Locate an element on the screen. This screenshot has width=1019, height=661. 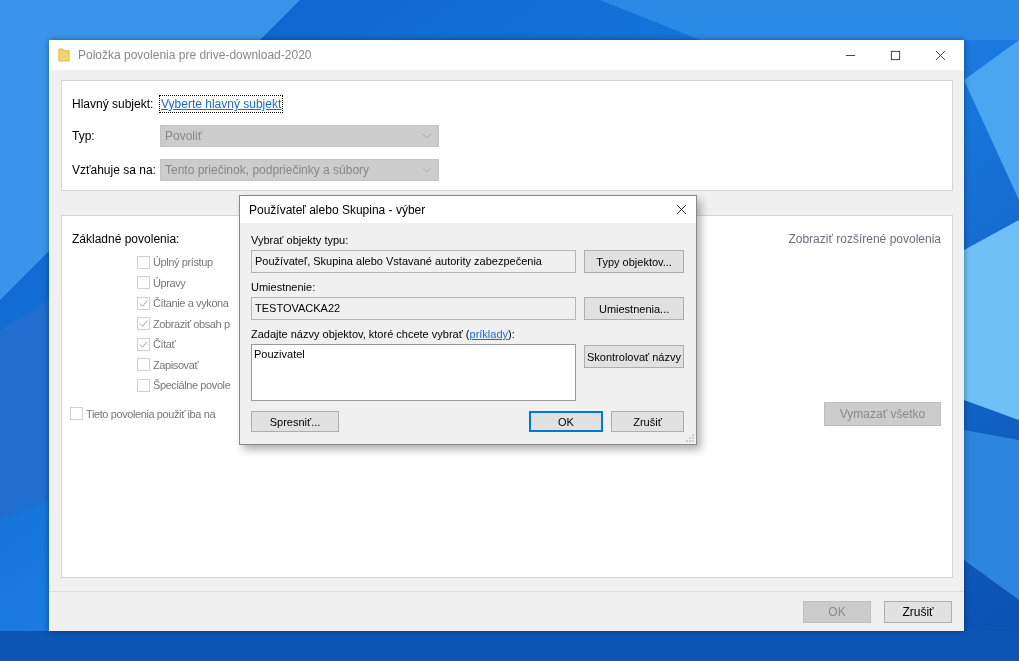
checkbox-label: Čítanie a vykona is located at coordinates (191, 303).